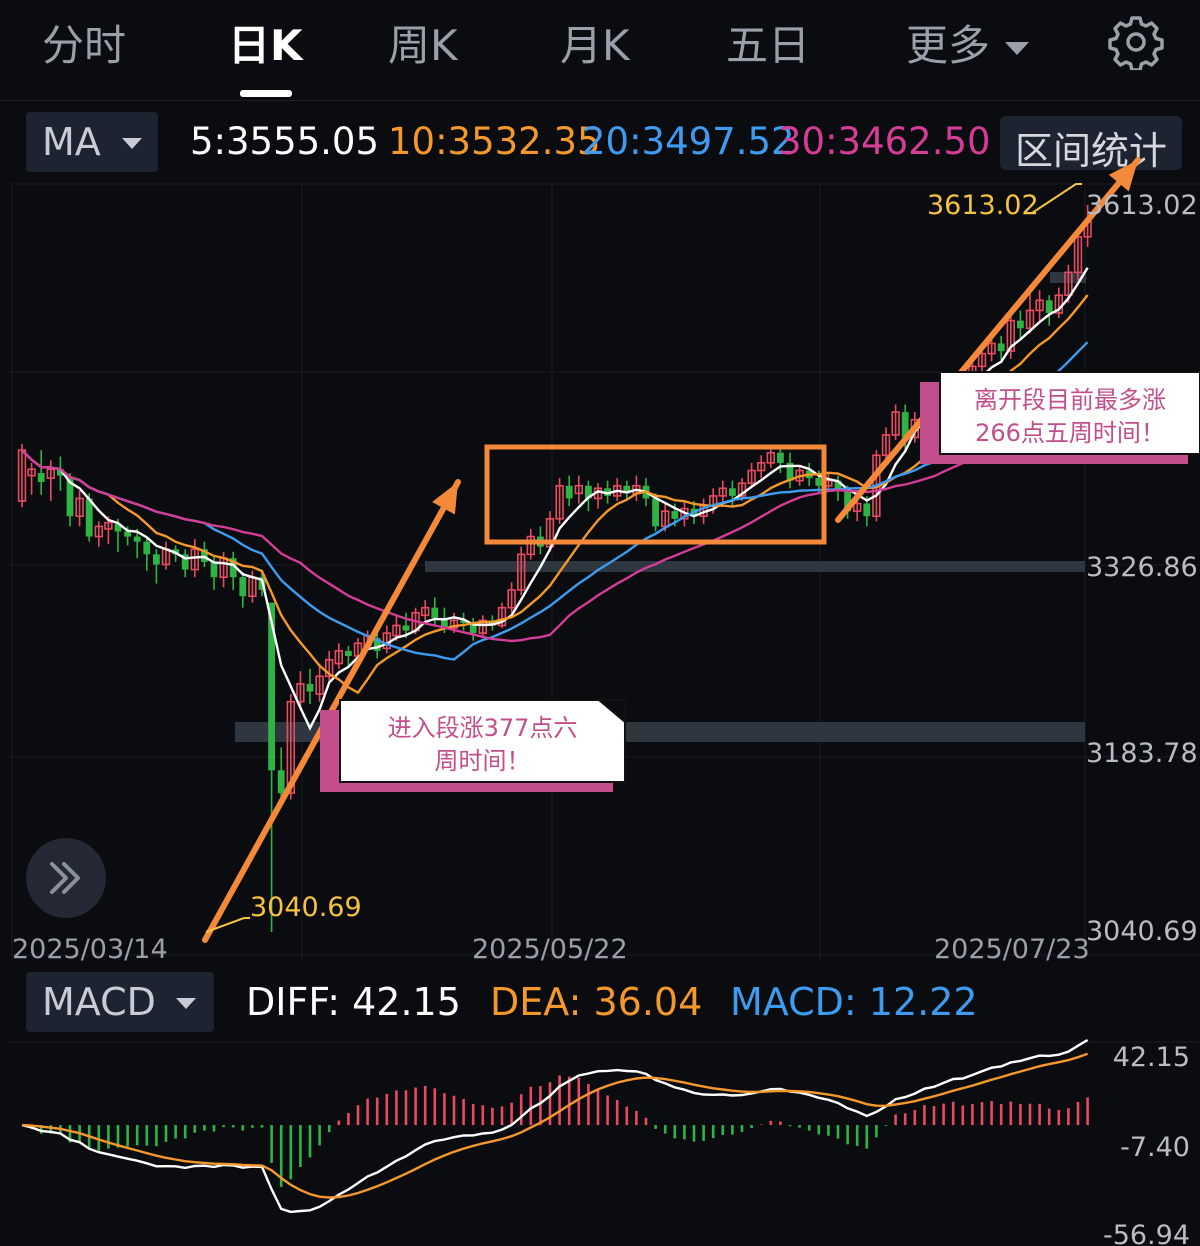  I want to click on high-price-label: 3613.02, so click(983, 205).